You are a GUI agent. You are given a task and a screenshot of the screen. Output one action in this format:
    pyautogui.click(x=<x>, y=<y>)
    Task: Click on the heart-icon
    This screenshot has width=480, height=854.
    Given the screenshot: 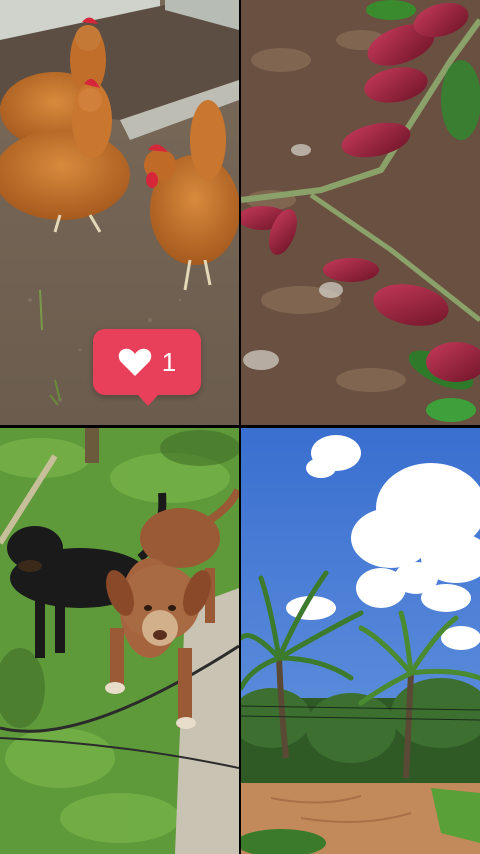 What is the action you would take?
    pyautogui.click(x=135, y=362)
    